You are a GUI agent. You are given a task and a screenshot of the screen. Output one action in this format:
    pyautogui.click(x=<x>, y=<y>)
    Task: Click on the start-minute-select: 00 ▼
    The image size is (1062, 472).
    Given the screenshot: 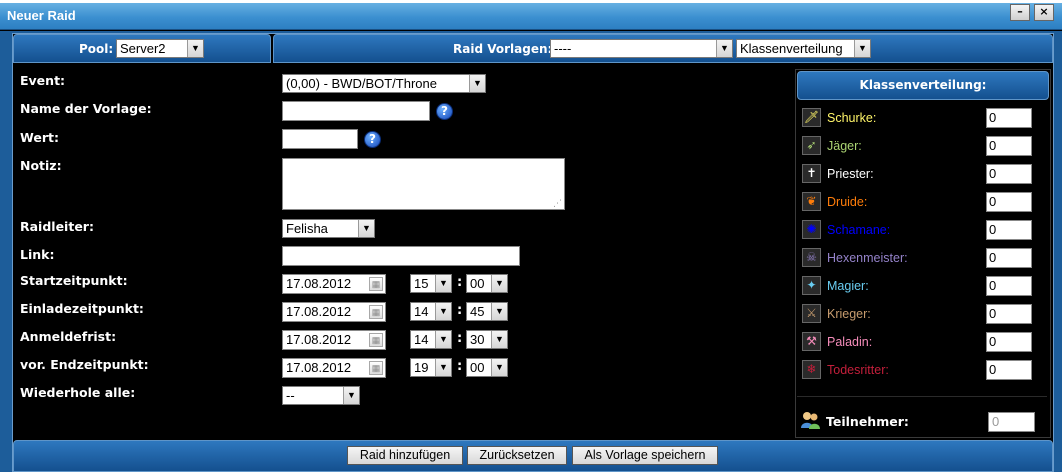 What is the action you would take?
    pyautogui.click(x=487, y=283)
    